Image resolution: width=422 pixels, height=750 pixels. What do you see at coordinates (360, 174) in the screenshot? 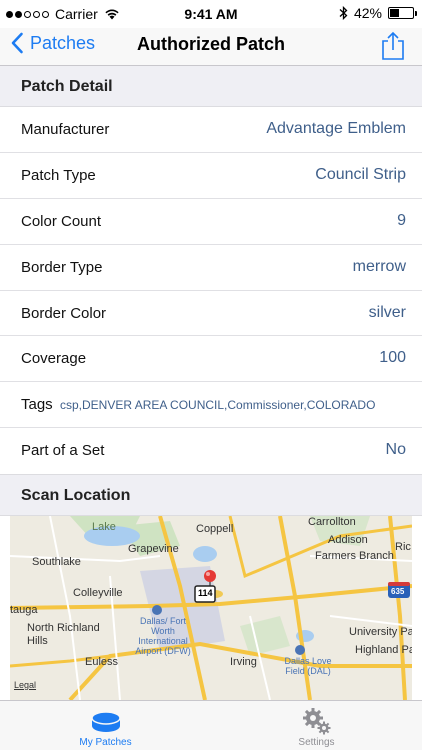
I see `row-value: Council Strip` at bounding box center [360, 174].